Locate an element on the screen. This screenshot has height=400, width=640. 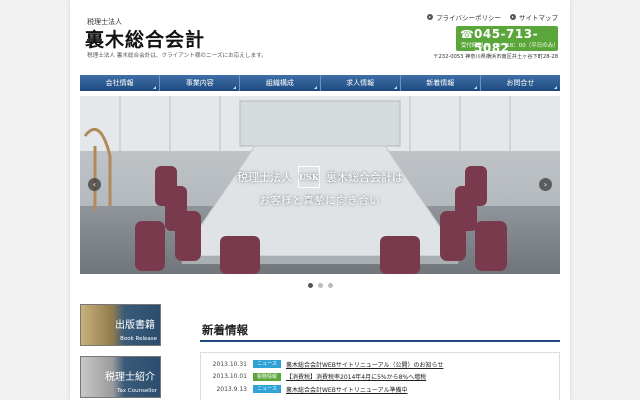
nav-item-organization: 組織構成 is located at coordinates (280, 83).